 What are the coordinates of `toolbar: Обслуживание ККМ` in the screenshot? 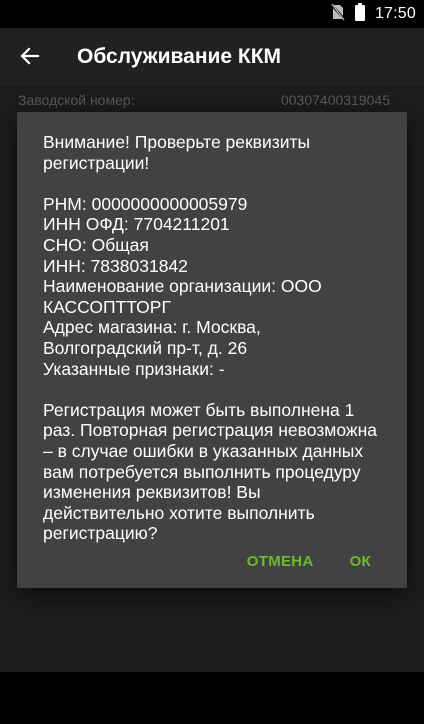 It's located at (212, 57).